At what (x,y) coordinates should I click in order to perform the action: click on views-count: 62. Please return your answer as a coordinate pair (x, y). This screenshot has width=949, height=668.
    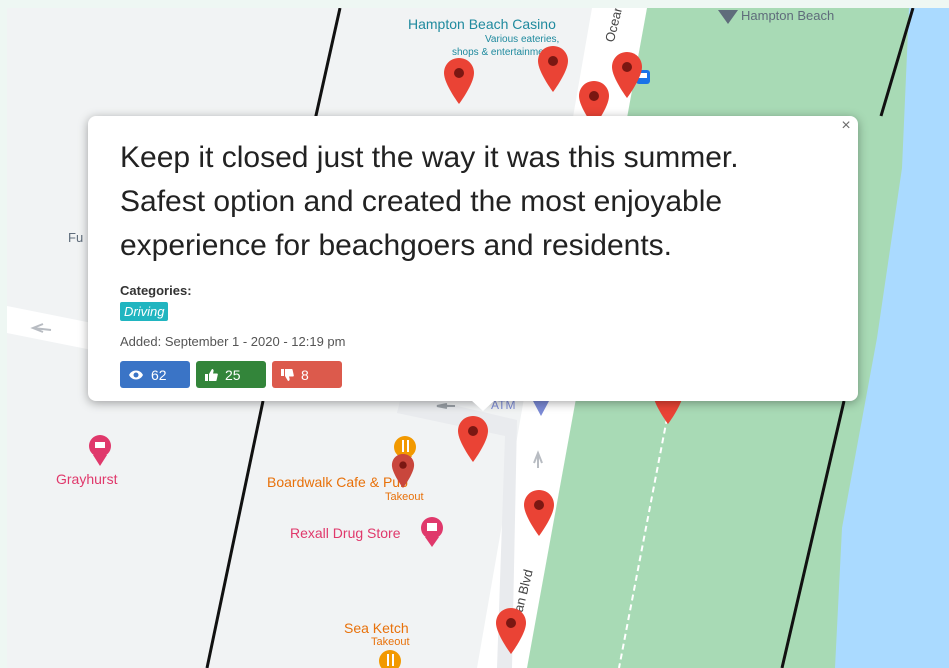
    Looking at the image, I should click on (159, 374).